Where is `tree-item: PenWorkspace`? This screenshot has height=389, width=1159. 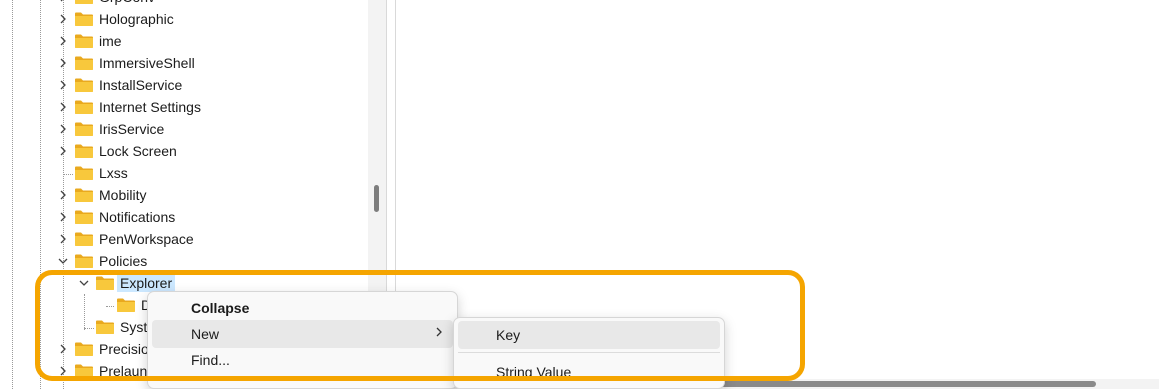 tree-item: PenWorkspace is located at coordinates (184, 239).